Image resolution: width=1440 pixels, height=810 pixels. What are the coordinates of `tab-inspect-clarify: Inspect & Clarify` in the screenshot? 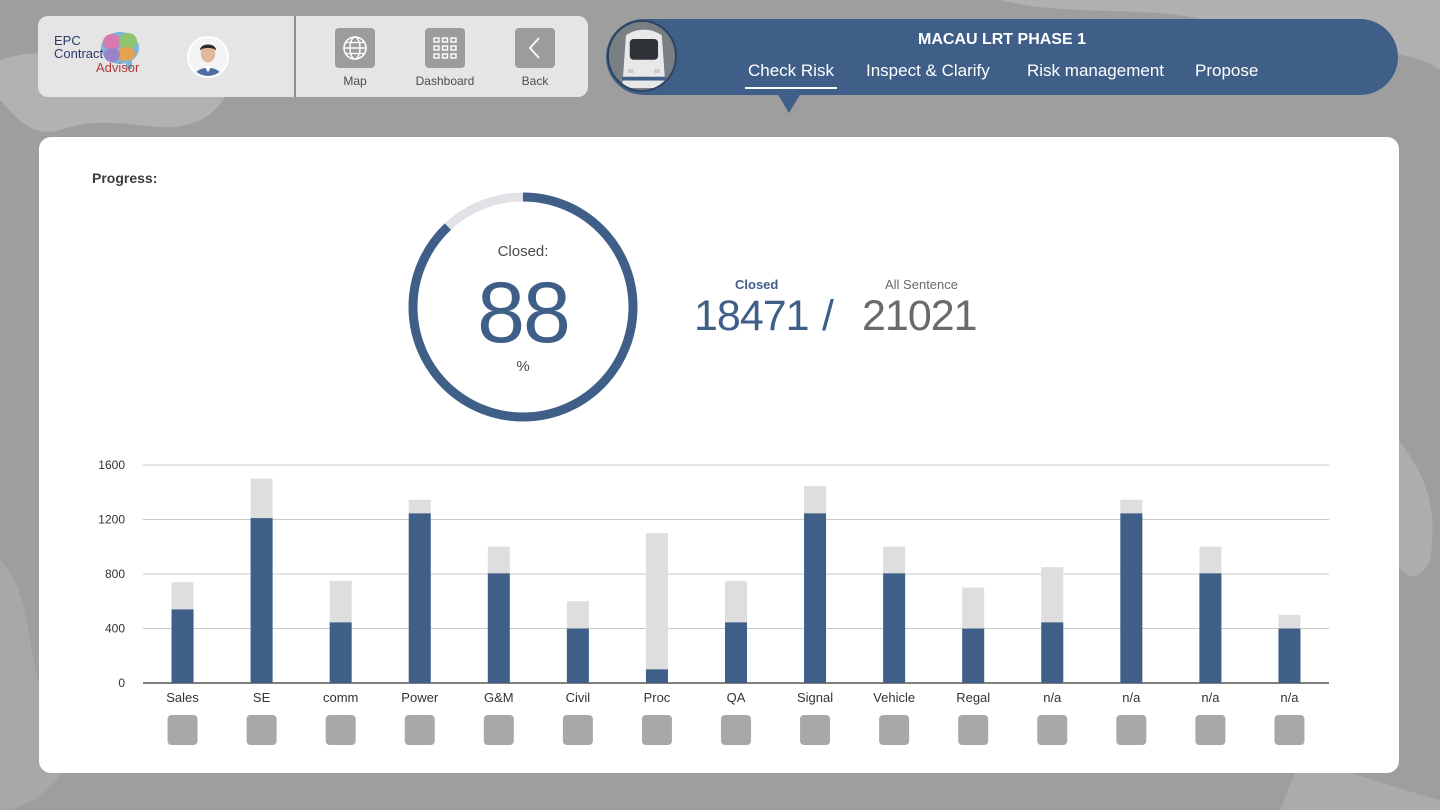 It's located at (928, 71).